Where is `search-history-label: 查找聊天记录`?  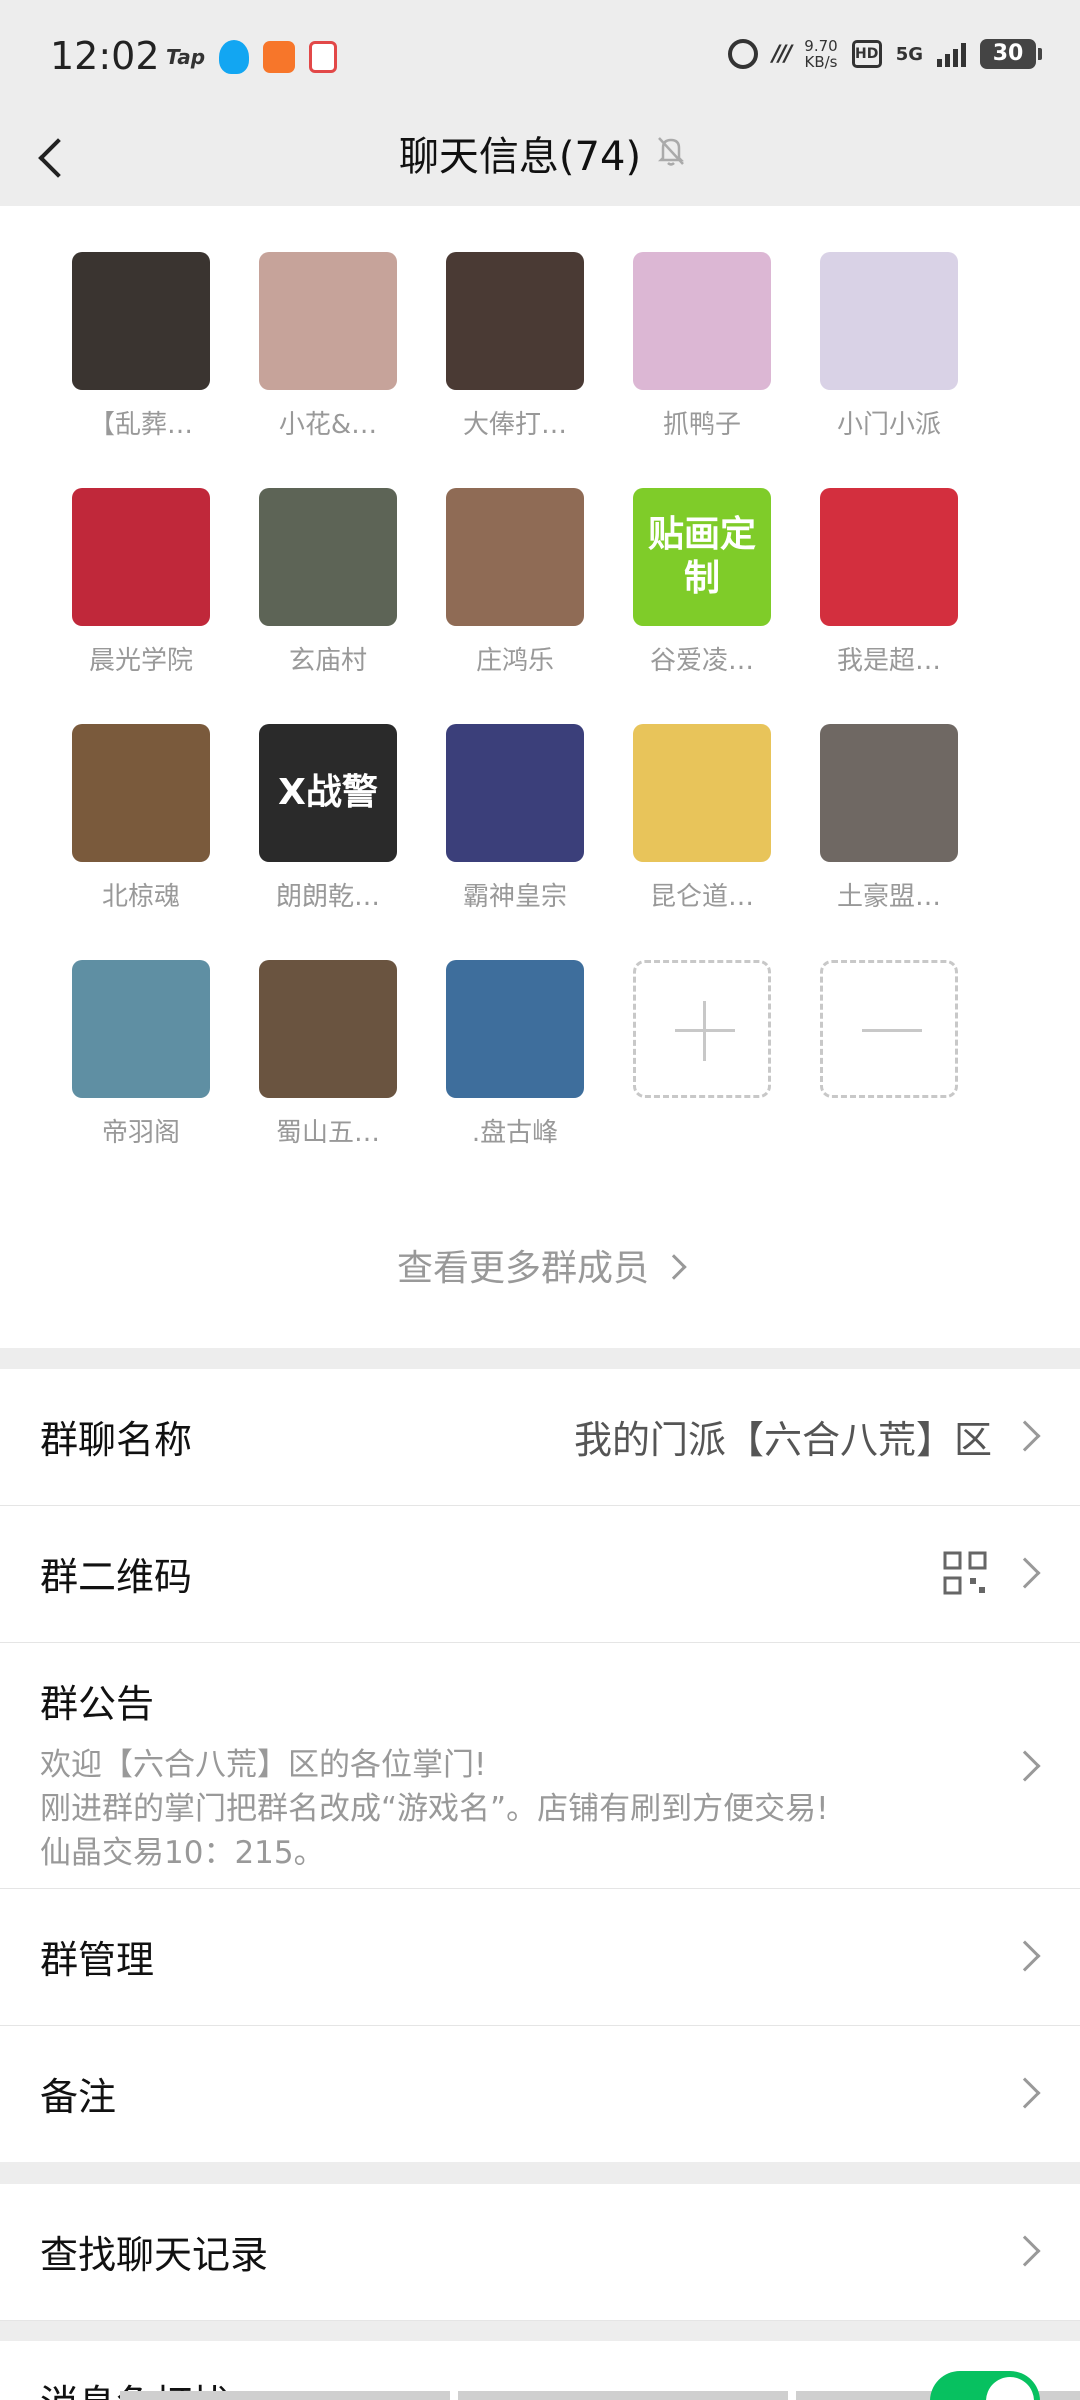 search-history-label: 查找聊天记录 is located at coordinates (154, 2255).